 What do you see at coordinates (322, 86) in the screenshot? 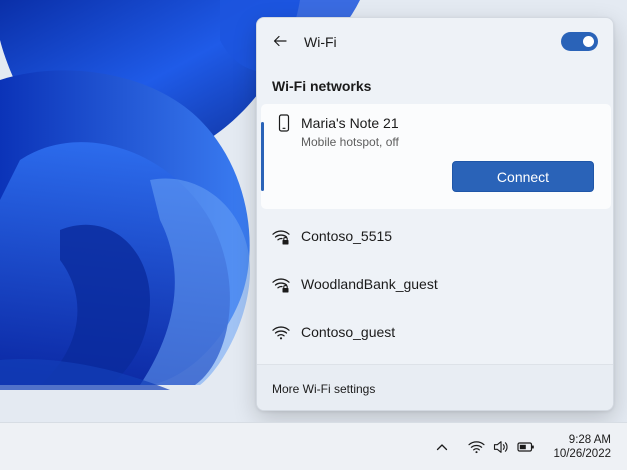
I see `networks-heading: Wi-Fi networks` at bounding box center [322, 86].